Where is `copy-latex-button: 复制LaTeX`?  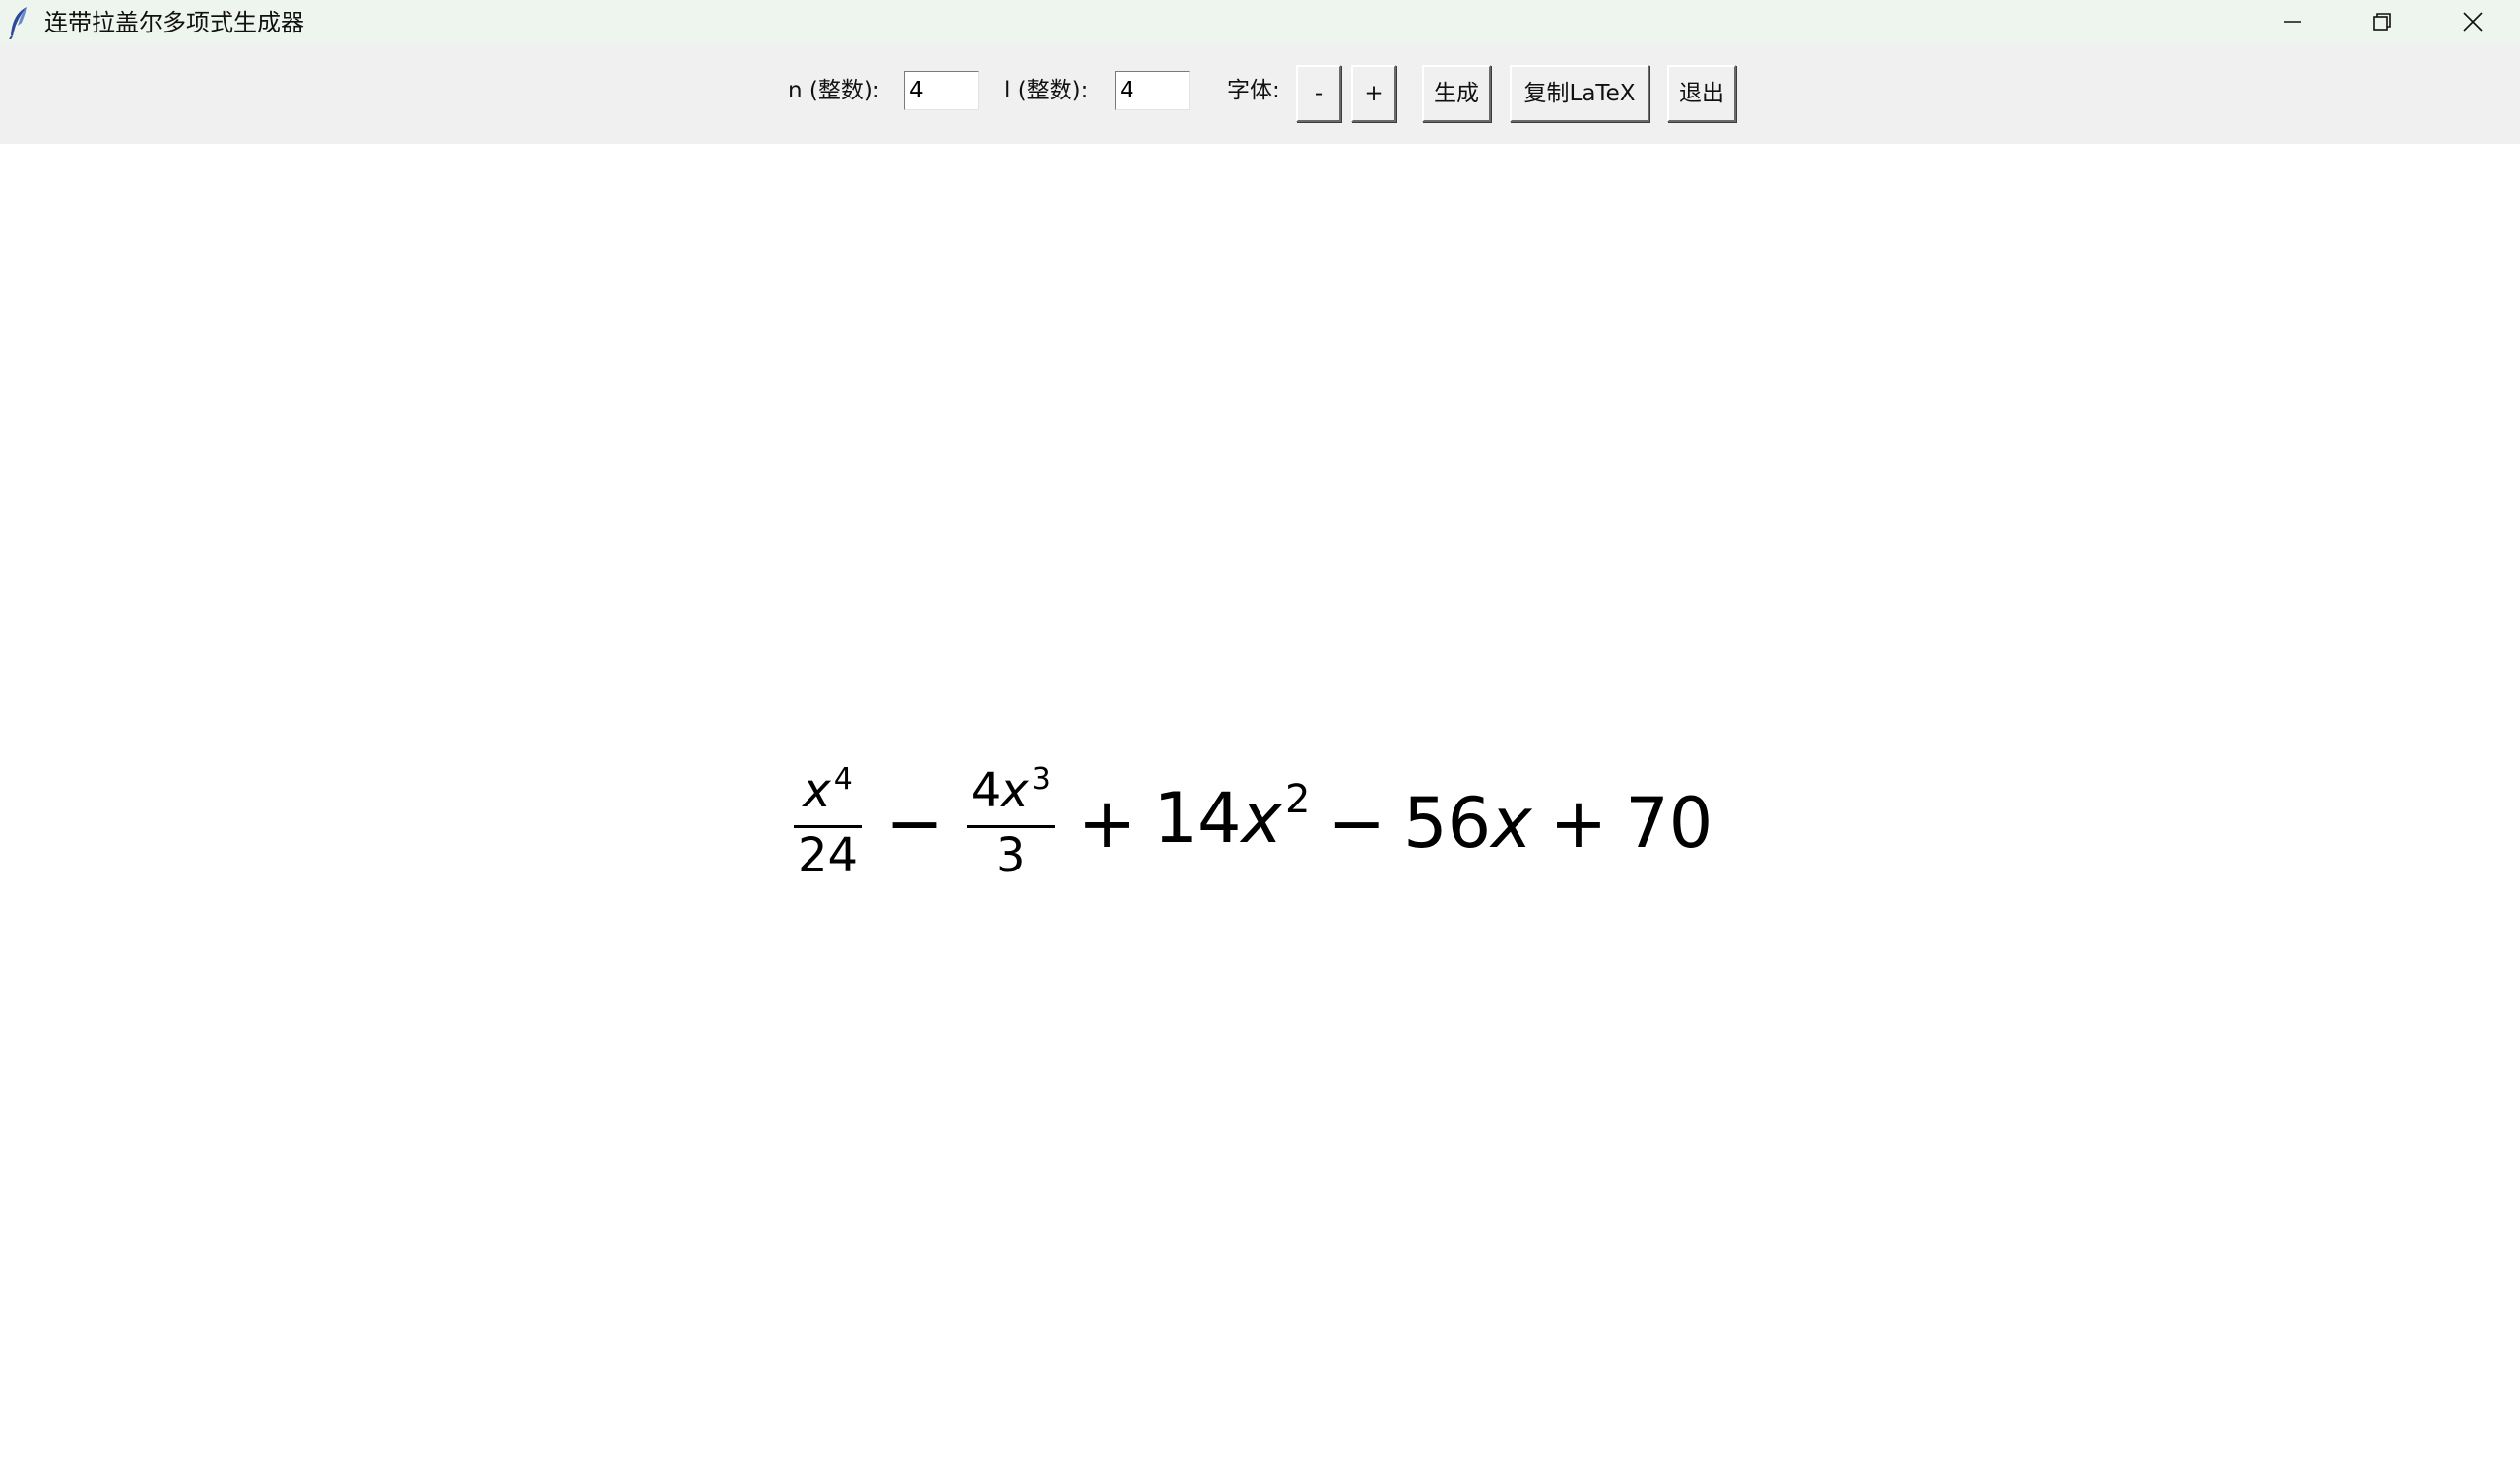
copy-latex-button: 复制LaTeX is located at coordinates (1579, 93).